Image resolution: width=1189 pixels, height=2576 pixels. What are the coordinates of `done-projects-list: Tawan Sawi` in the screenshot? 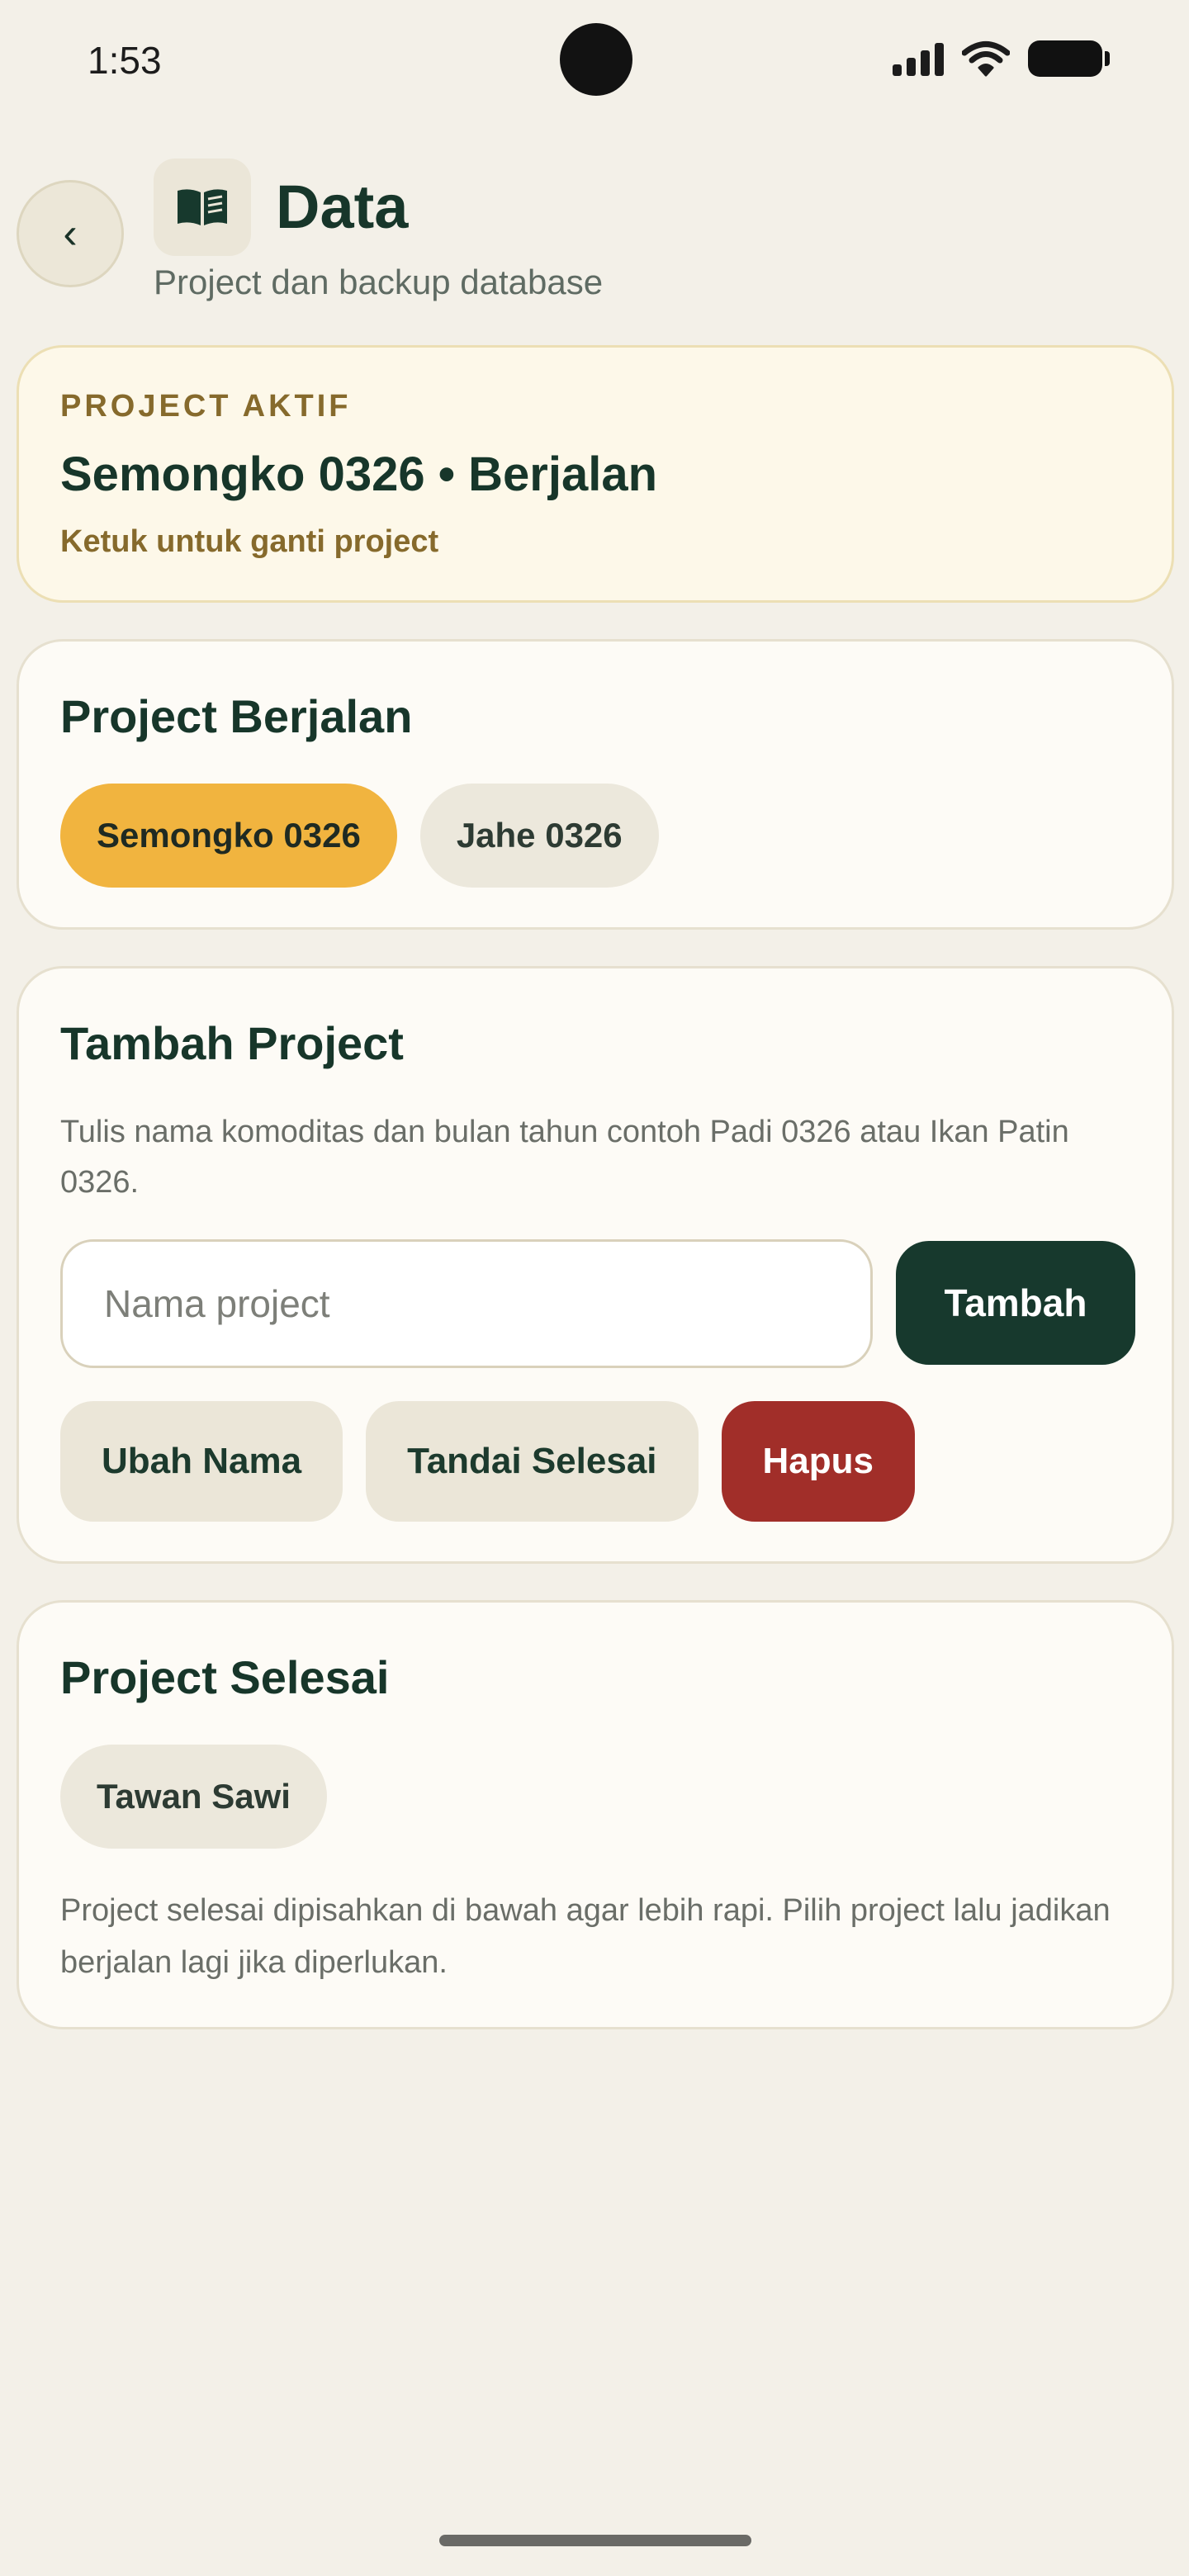 It's located at (193, 1797).